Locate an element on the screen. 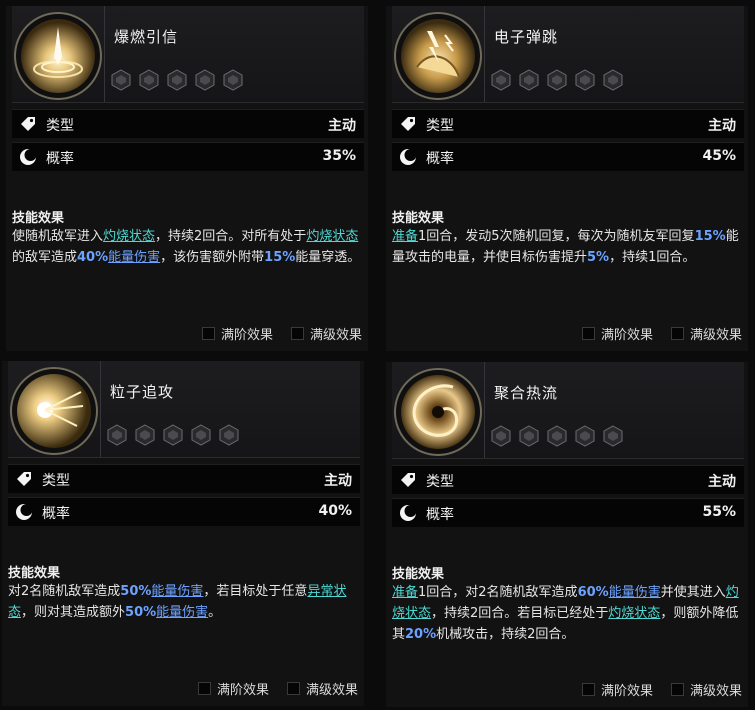 The width and height of the screenshot is (755, 710). rate-row: 概率 55% is located at coordinates (568, 512).